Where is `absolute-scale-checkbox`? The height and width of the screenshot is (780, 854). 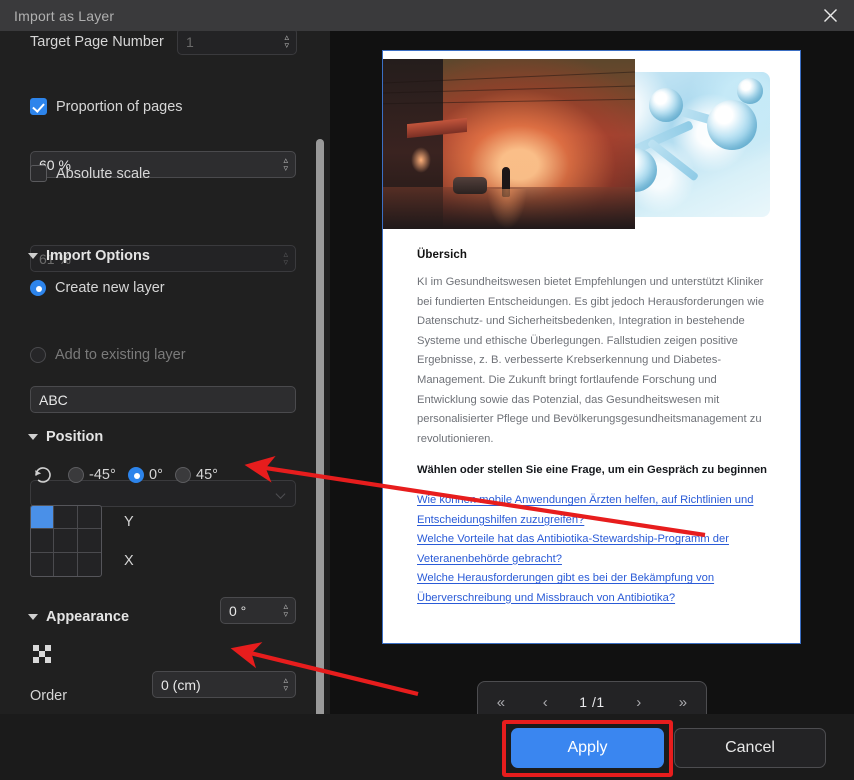 absolute-scale-checkbox is located at coordinates (38, 173).